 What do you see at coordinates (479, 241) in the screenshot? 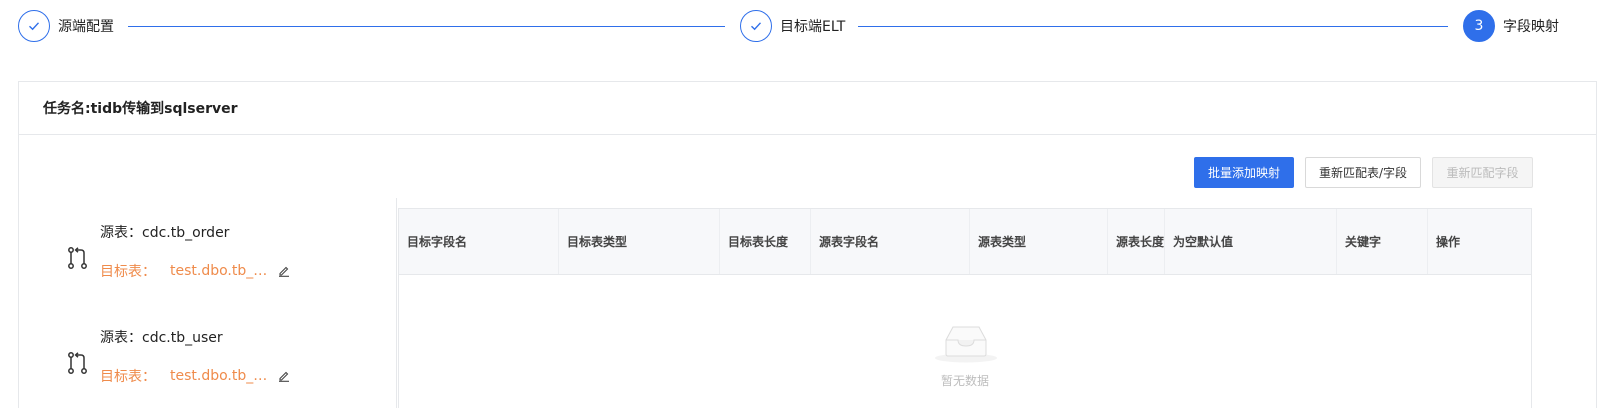
I see `column-header: 目标字段名` at bounding box center [479, 241].